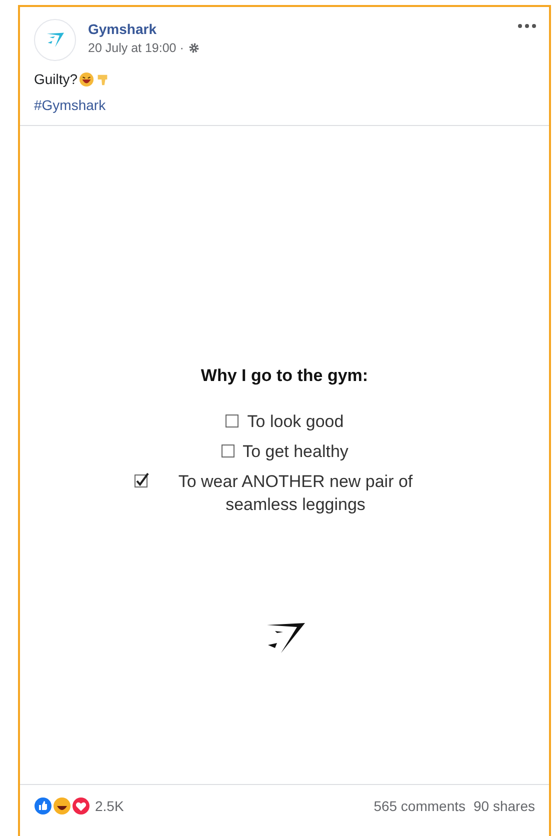 This screenshot has height=836, width=554. I want to click on author-link: Gymshark, so click(302, 29).